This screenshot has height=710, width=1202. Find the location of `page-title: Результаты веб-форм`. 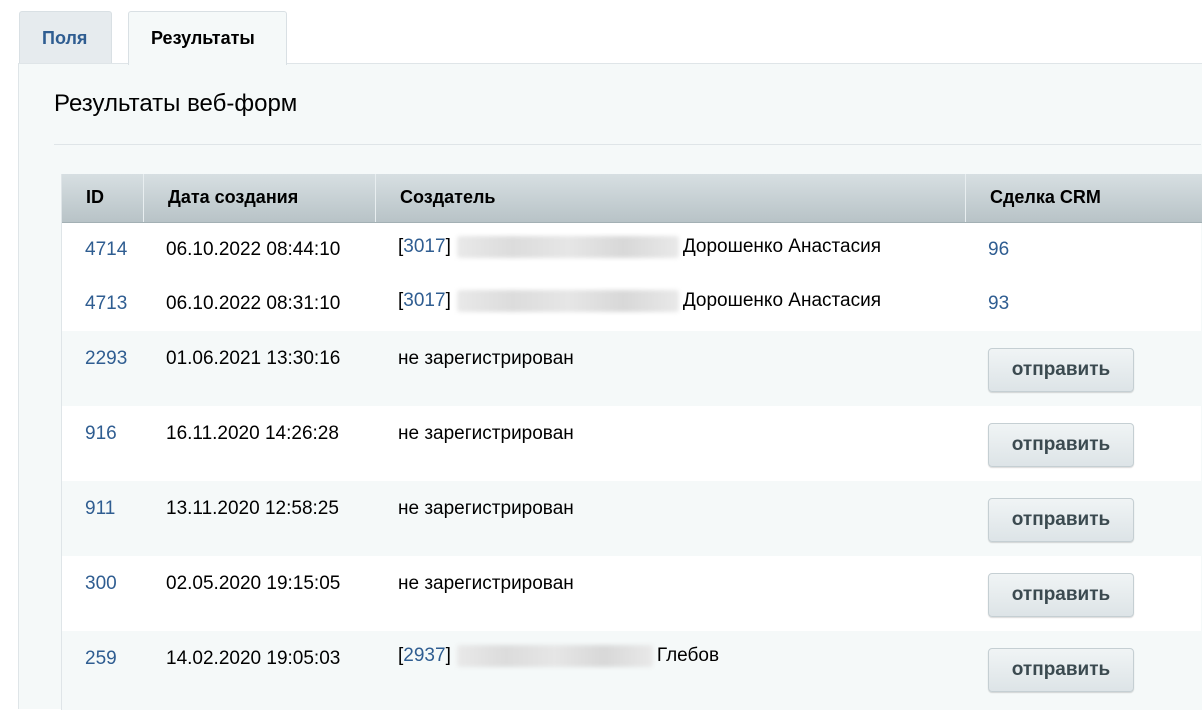

page-title: Результаты веб-форм is located at coordinates (176, 103).